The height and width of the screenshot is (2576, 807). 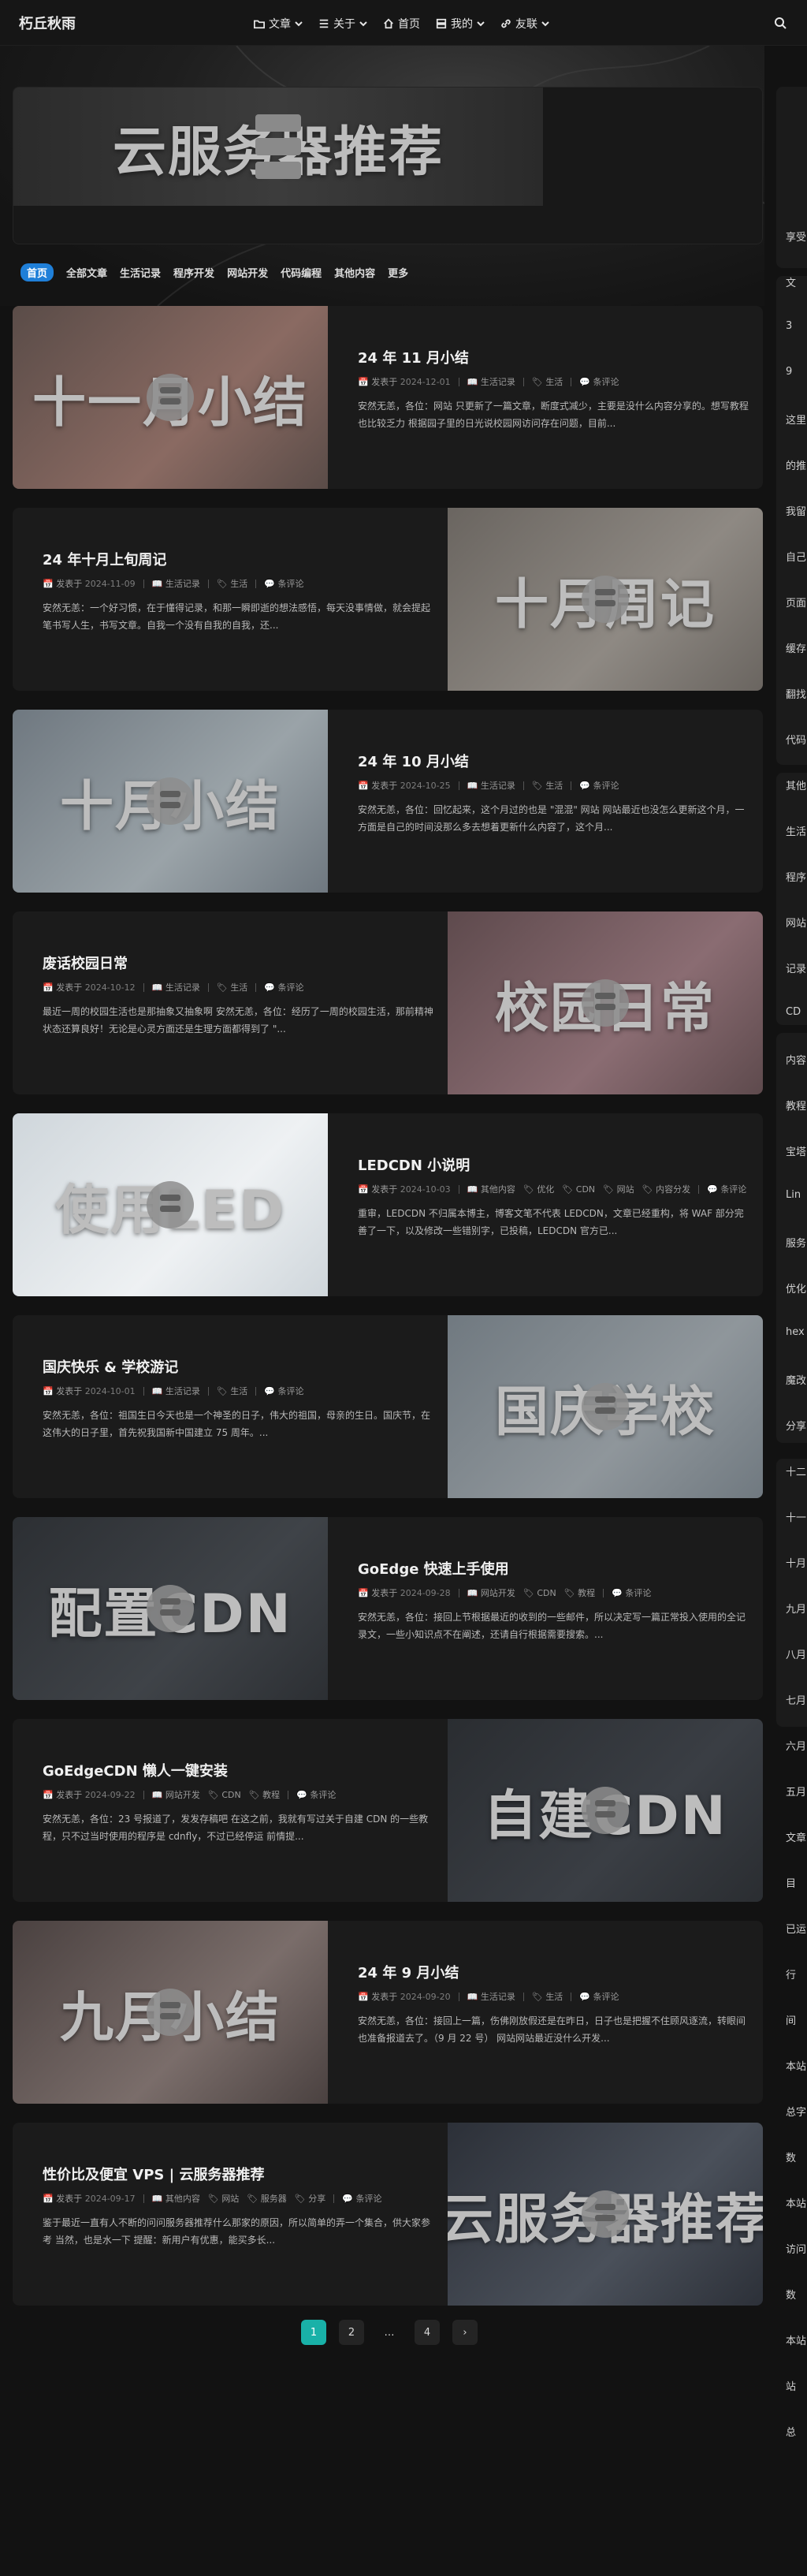 I want to click on post-thumbnail: 十一月小结, so click(x=170, y=397).